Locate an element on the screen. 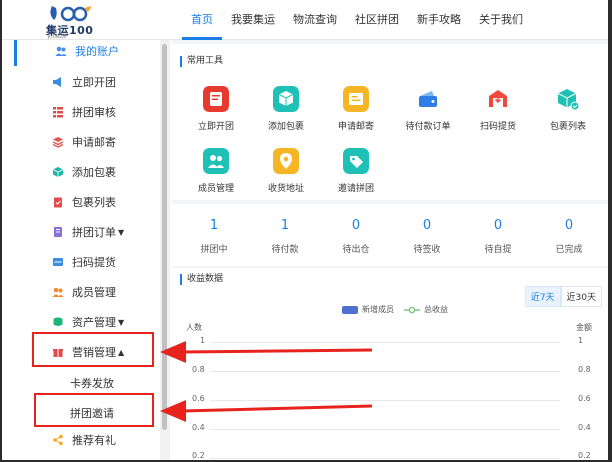  list-icon is located at coordinates (58, 112).